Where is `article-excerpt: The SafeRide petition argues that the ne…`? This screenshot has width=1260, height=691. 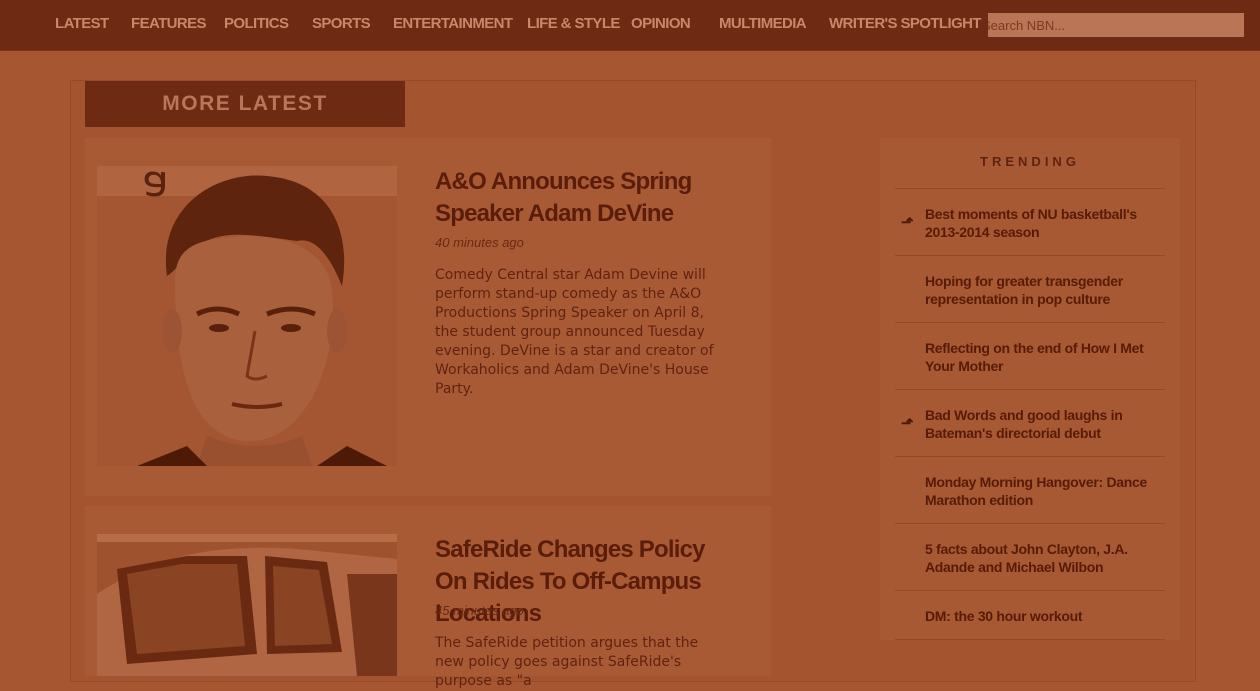 article-excerpt: The SafeRide petition argues that the ne… is located at coordinates (567, 662).